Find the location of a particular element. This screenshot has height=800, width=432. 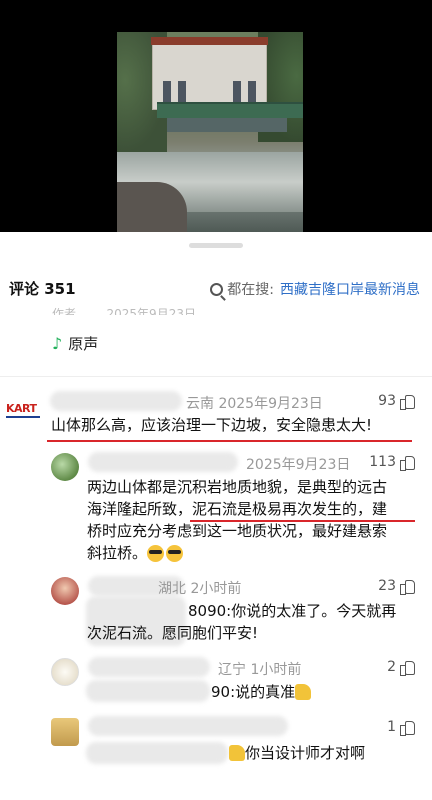

comment-count: 评论 351 is located at coordinates (42, 289).